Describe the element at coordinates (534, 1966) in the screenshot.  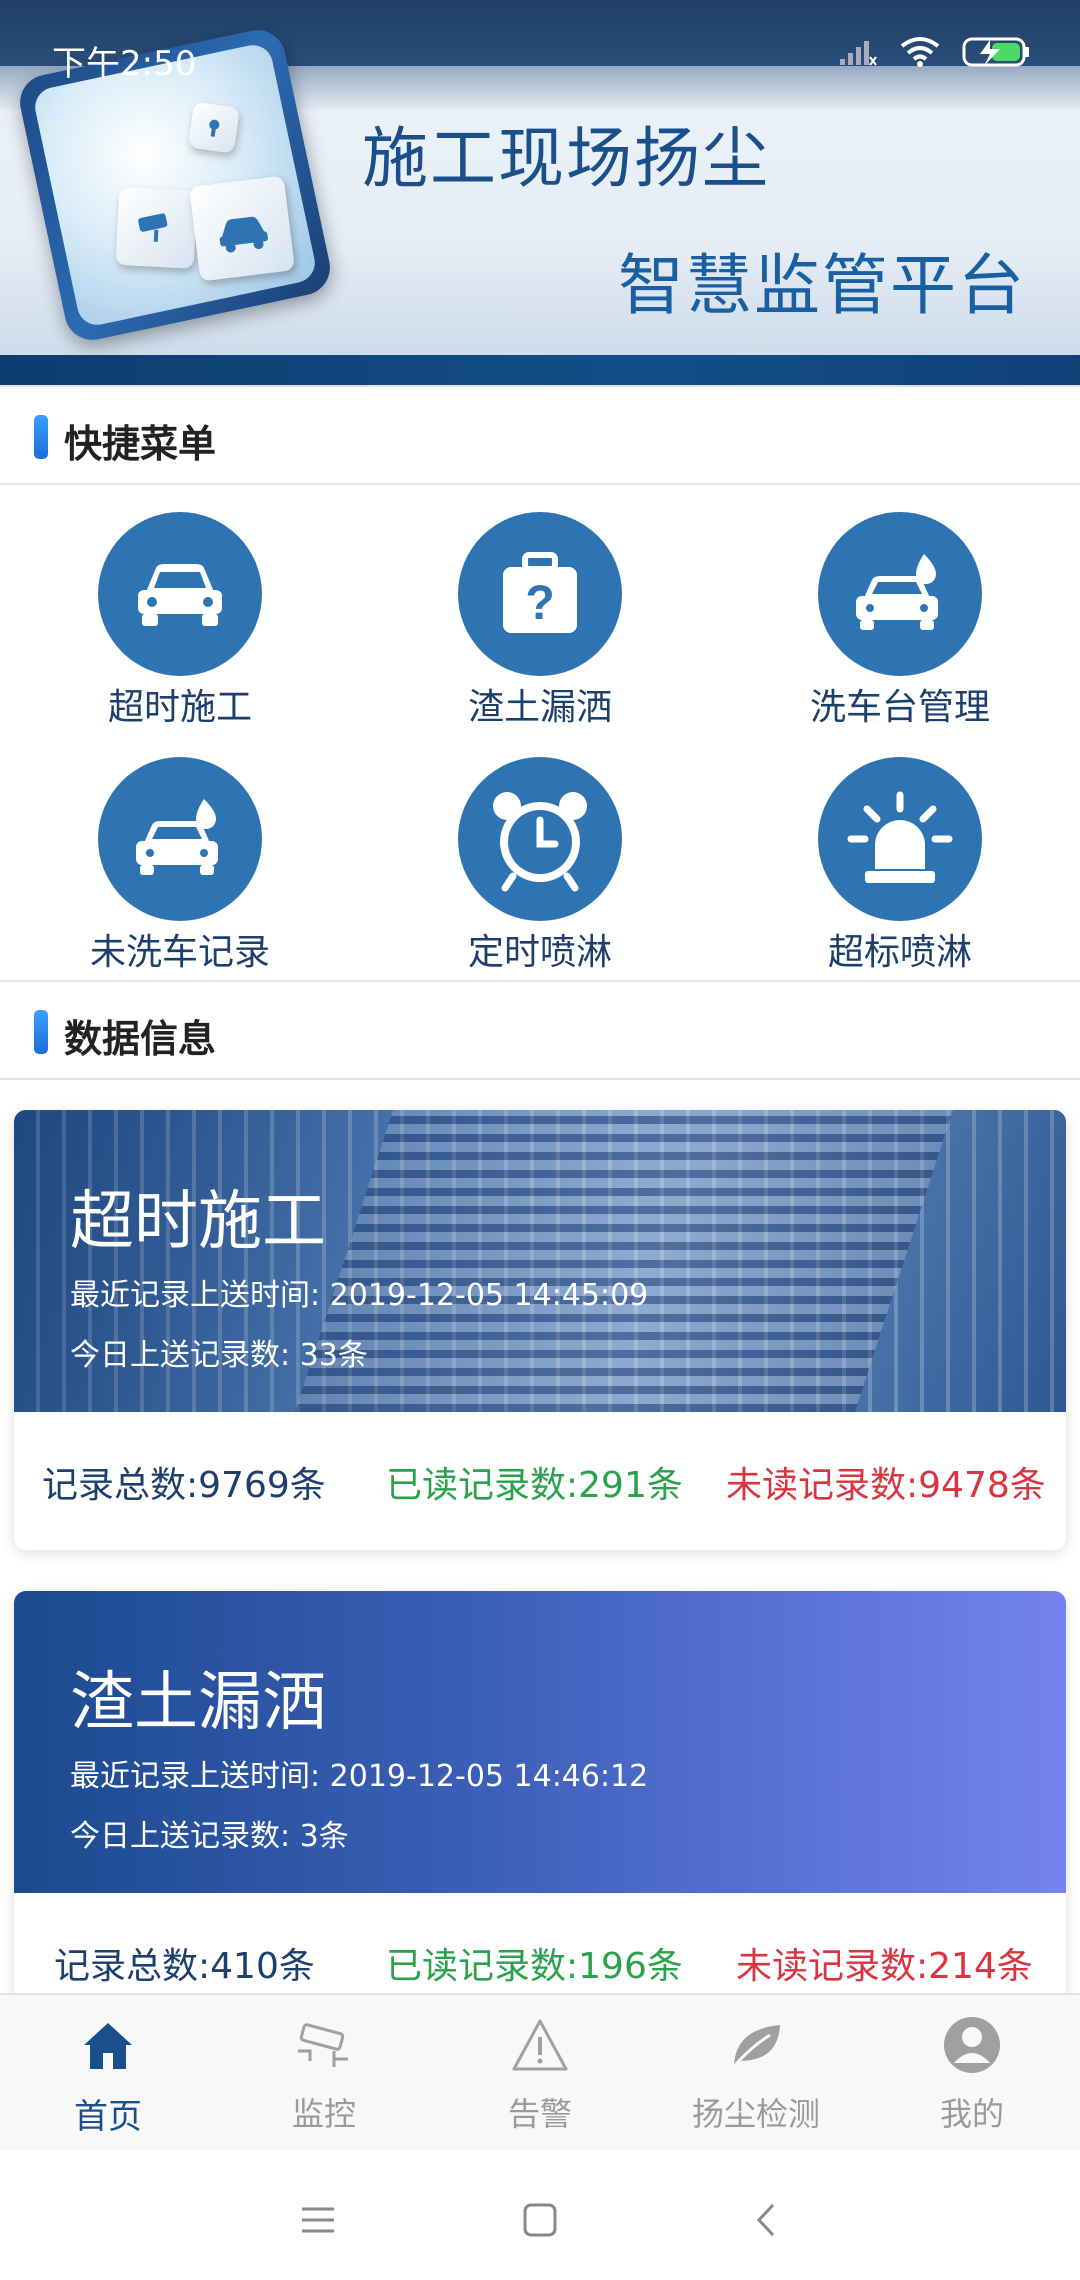
I see `stat-read: 已读记录数:196条` at that location.